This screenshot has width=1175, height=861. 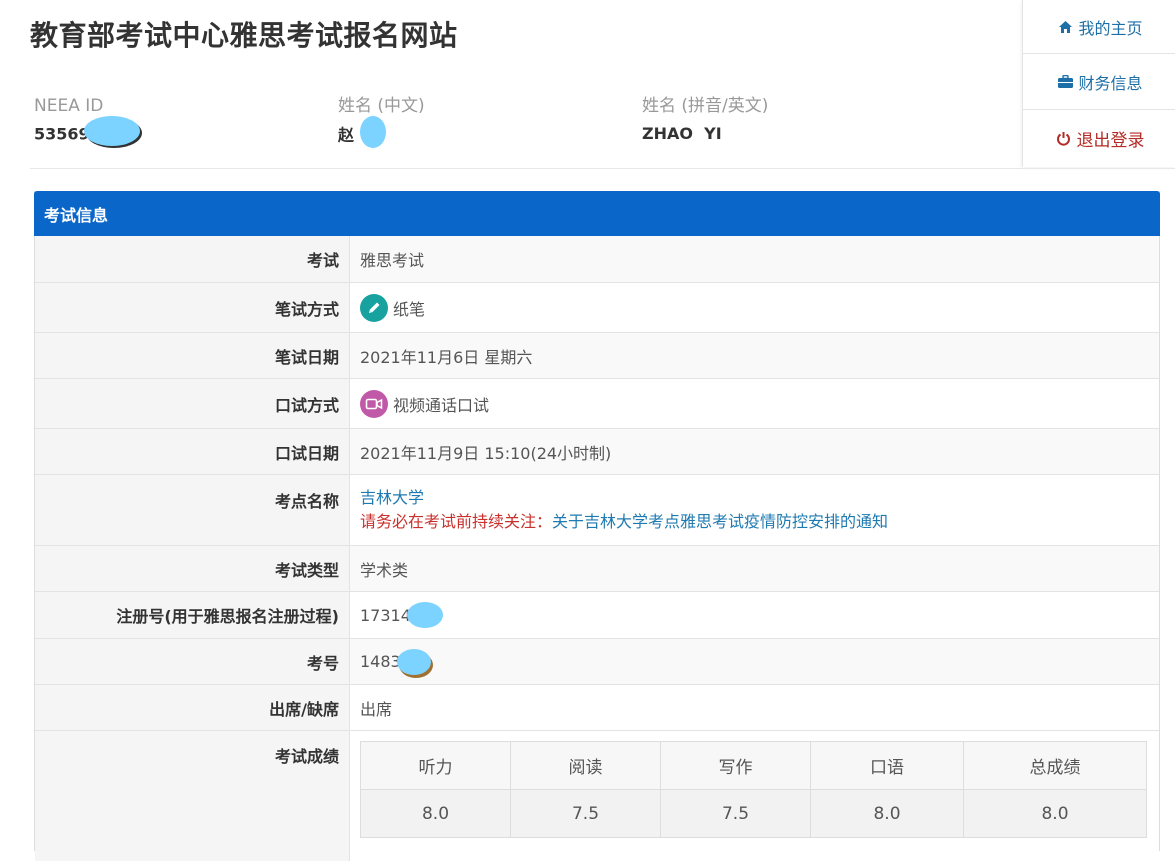 I want to click on score-reading: 7.5, so click(x=585, y=813).